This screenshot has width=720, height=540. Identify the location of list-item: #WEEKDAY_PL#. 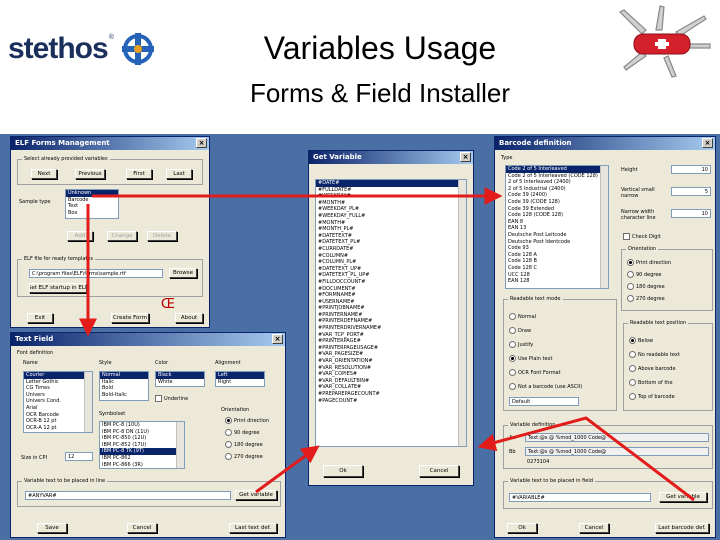
(391, 209).